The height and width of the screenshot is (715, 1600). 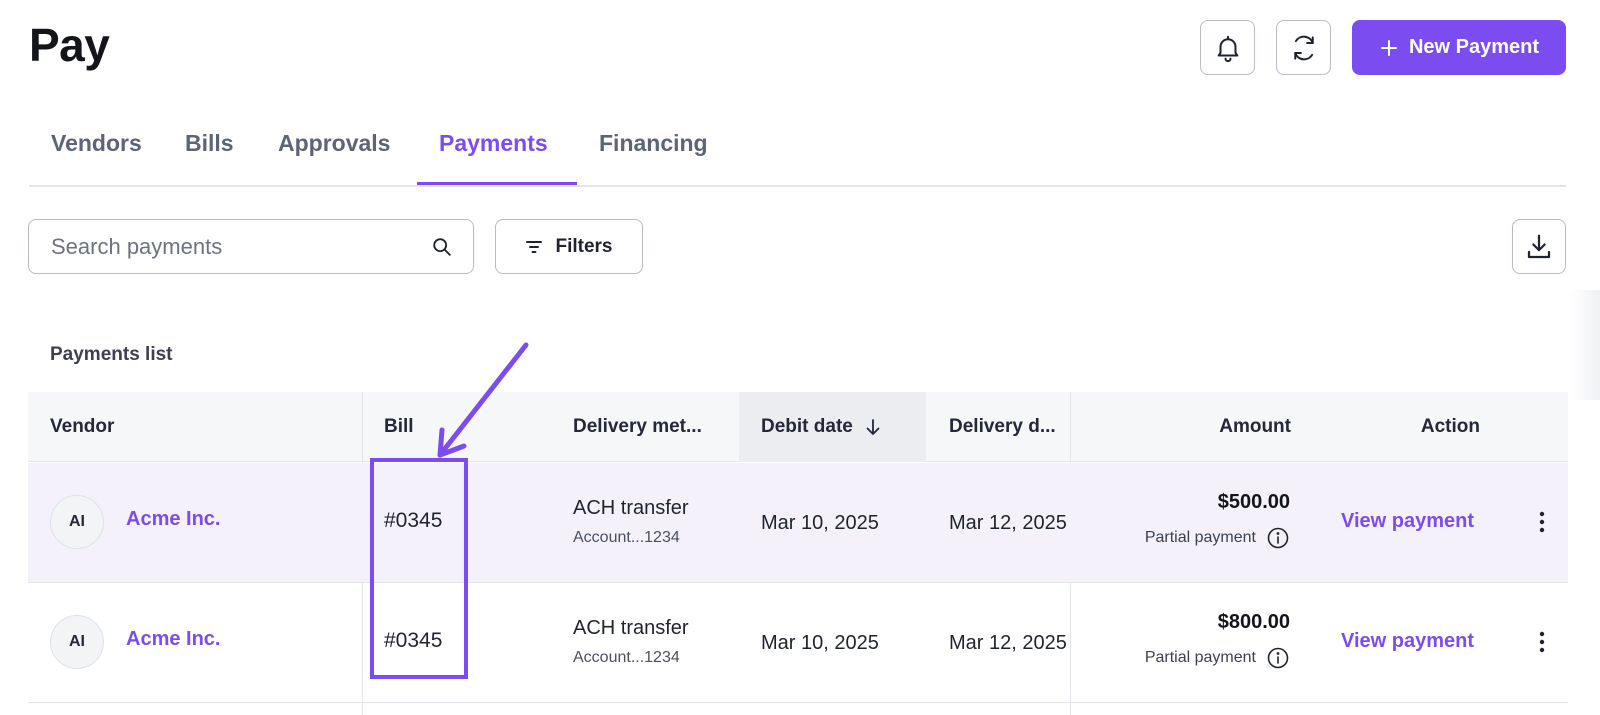 What do you see at coordinates (653, 143) in the screenshot?
I see `tab-financing: Financing` at bounding box center [653, 143].